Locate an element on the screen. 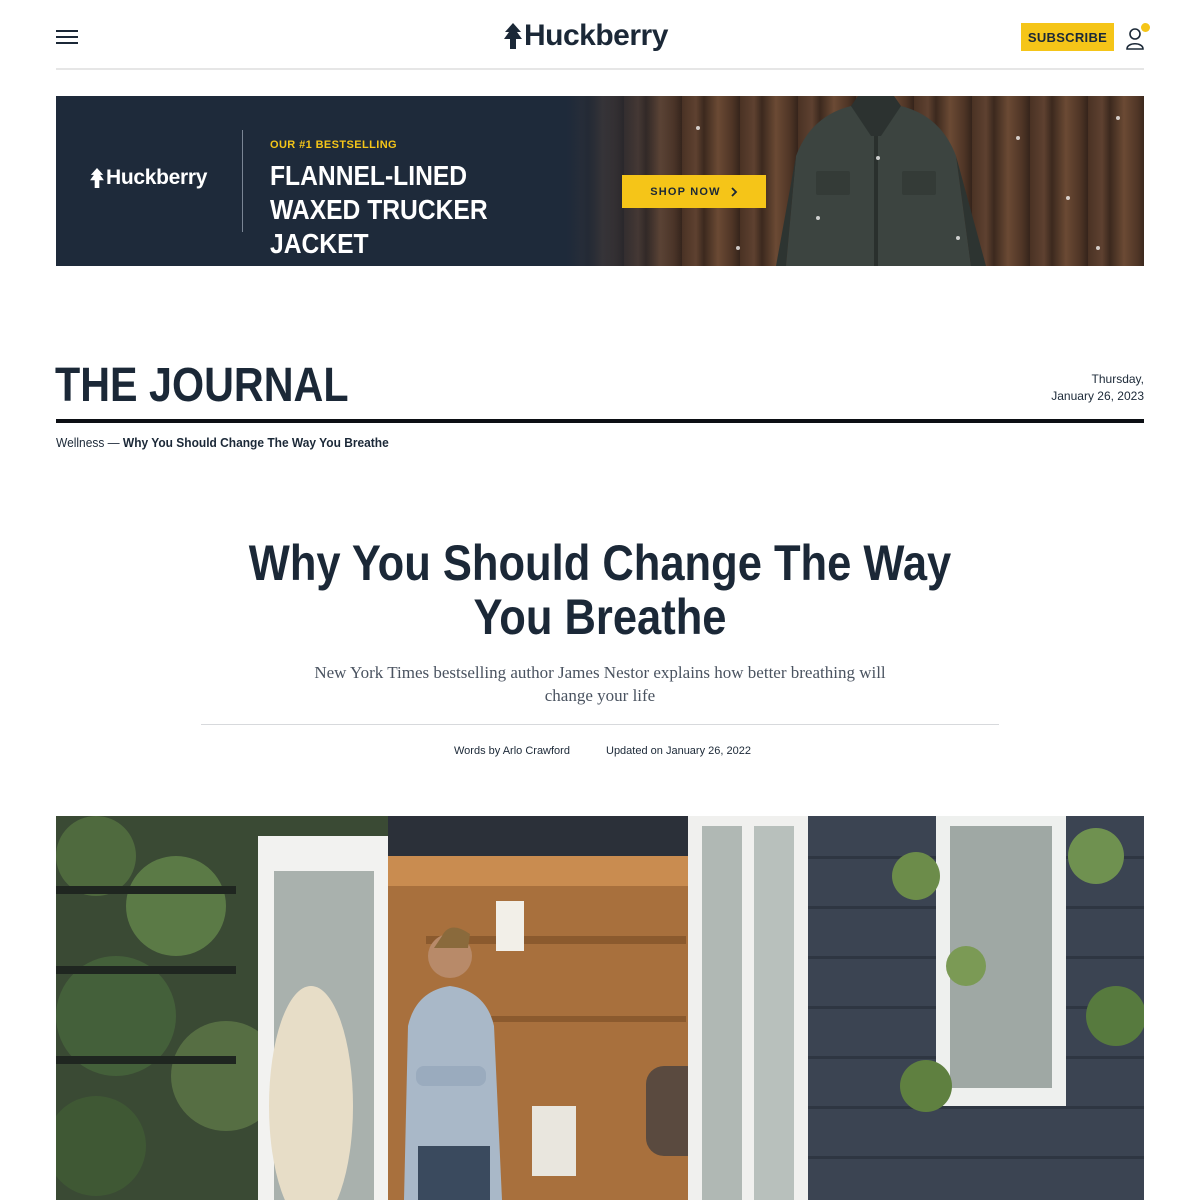 The width and height of the screenshot is (1200, 1200). site-logo: Huckberry is located at coordinates (586, 36).